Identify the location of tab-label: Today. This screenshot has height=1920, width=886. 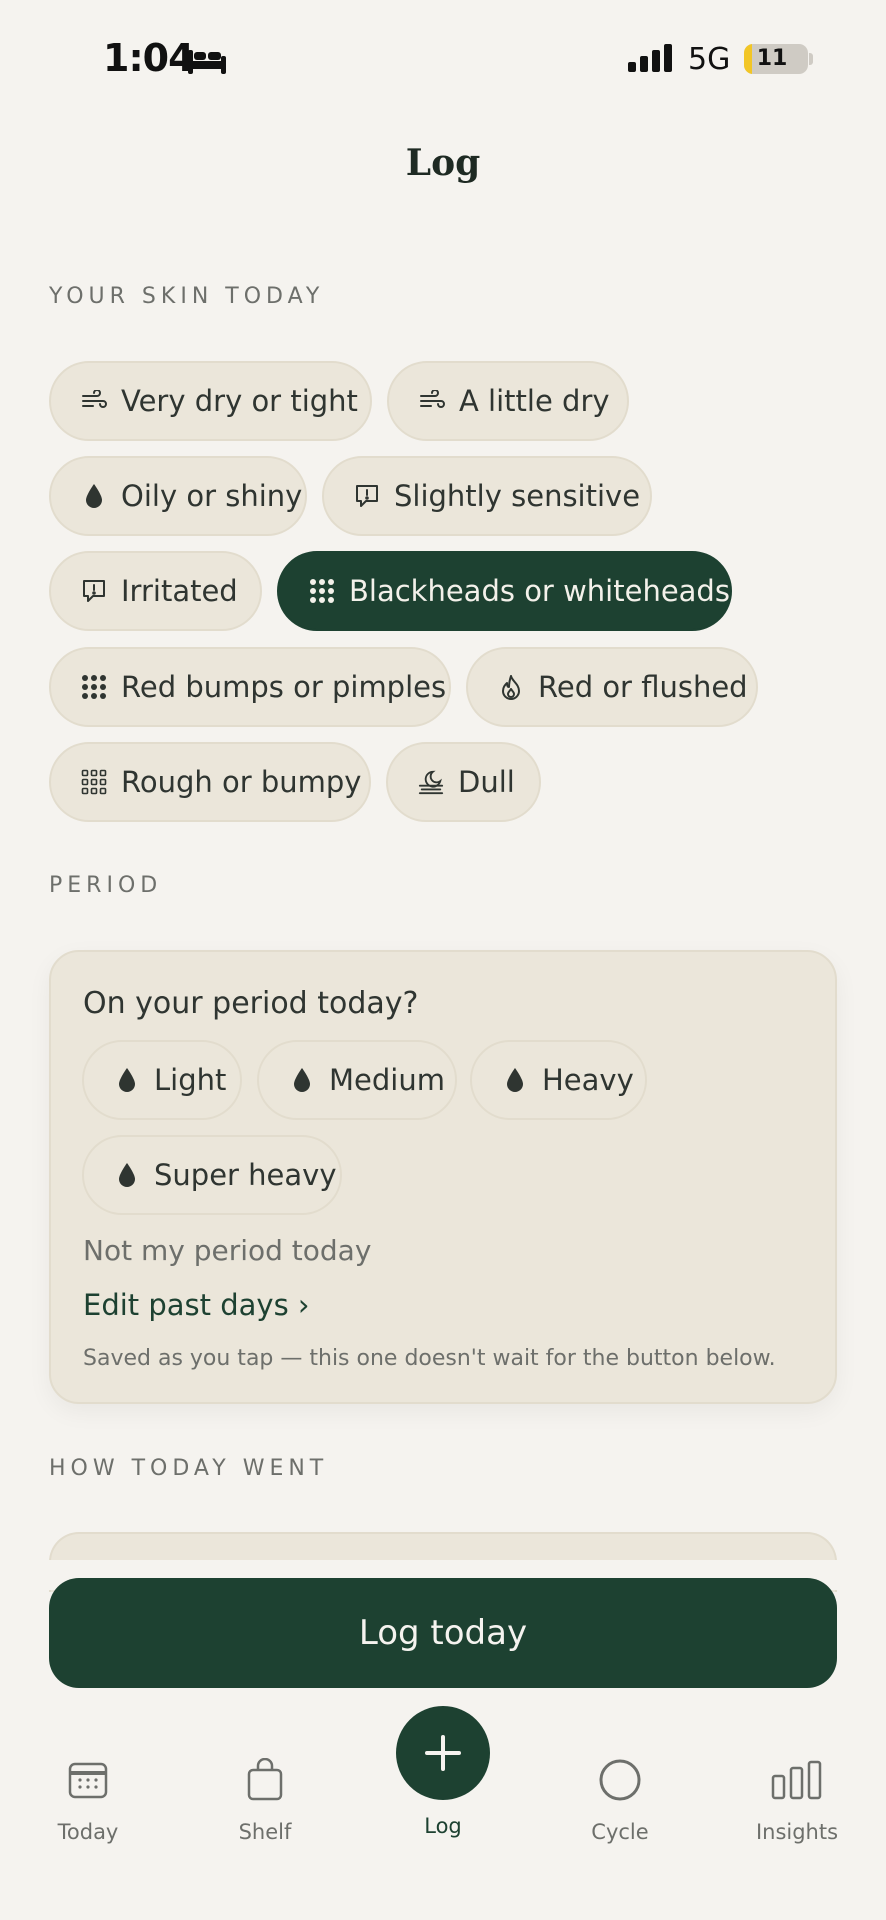
(88, 1832).